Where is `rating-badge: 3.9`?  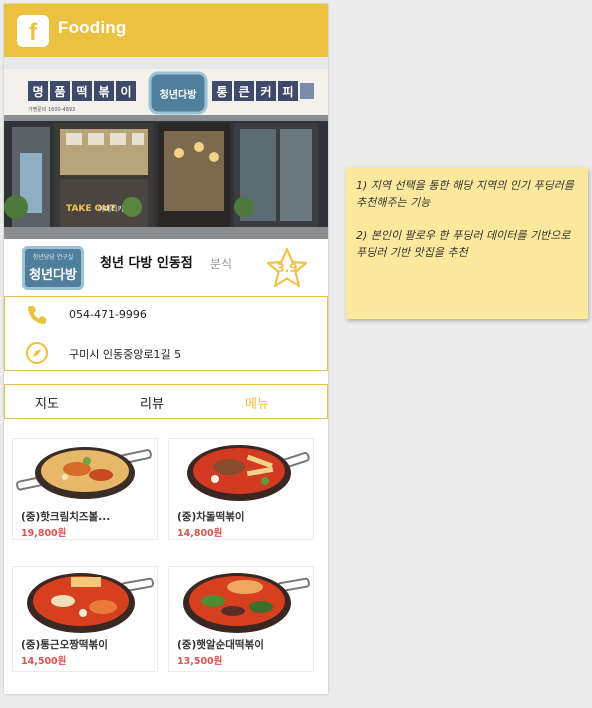
rating-badge: 3.9 is located at coordinates (287, 268).